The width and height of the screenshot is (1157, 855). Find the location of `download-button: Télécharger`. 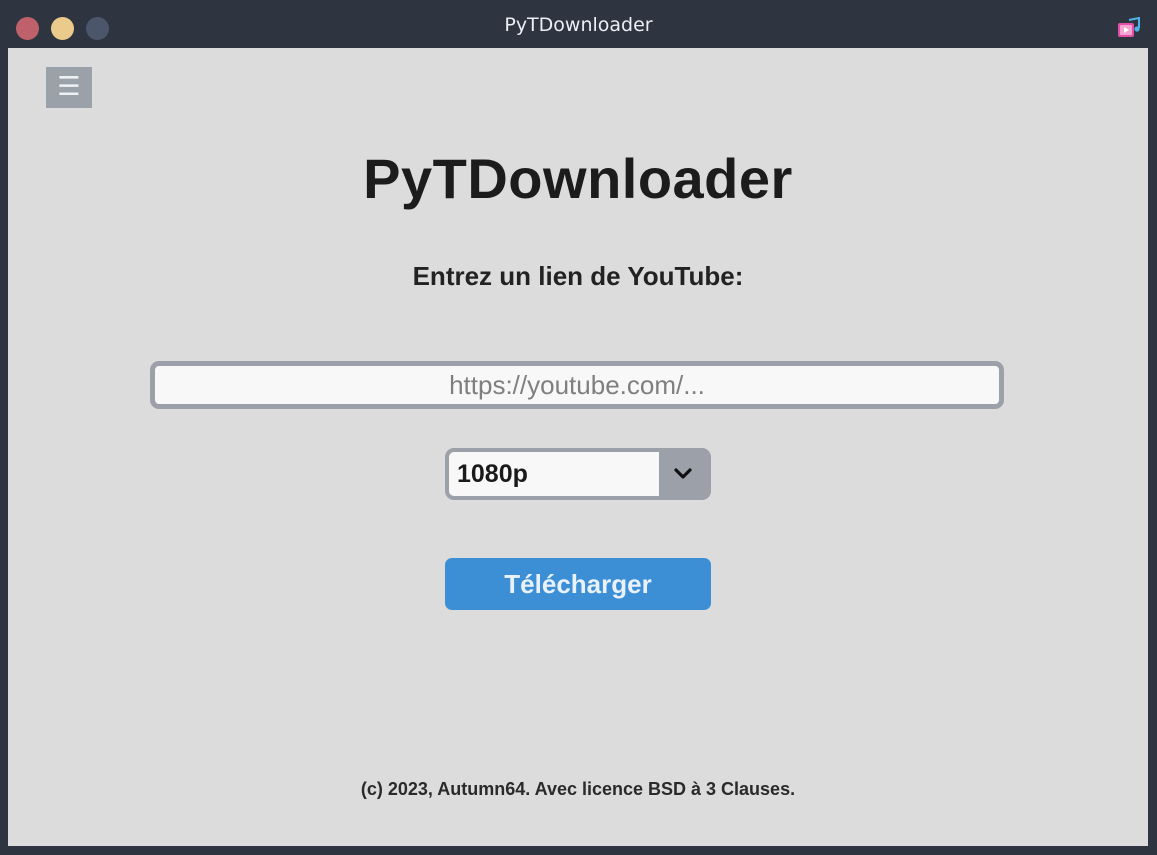

download-button: Télécharger is located at coordinates (578, 584).